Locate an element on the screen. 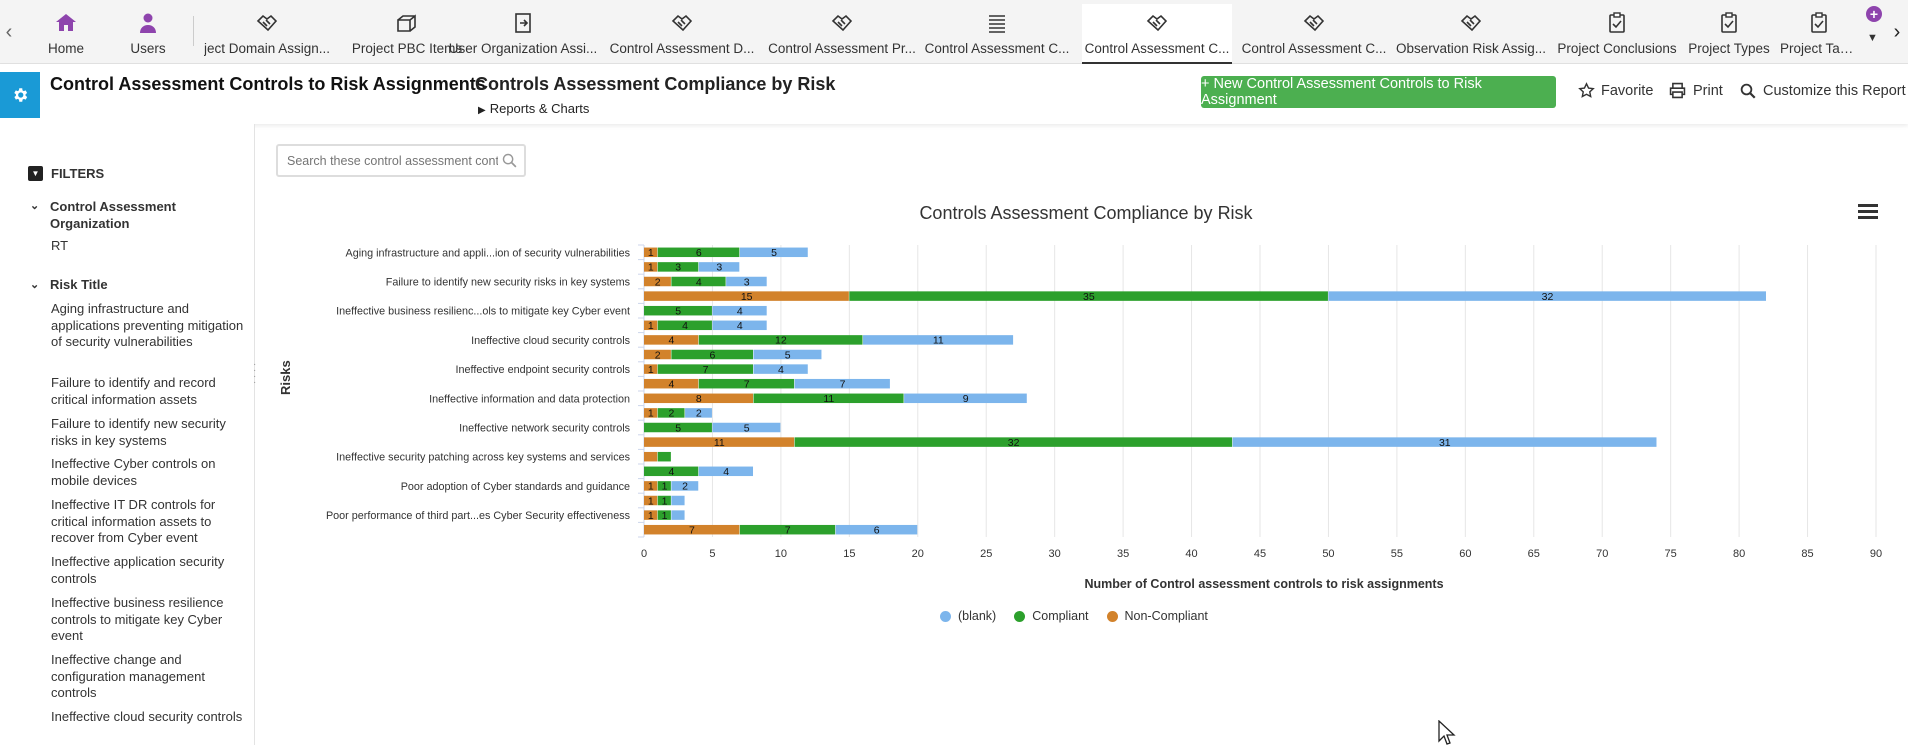  legend-item: (blank) is located at coordinates (968, 616).